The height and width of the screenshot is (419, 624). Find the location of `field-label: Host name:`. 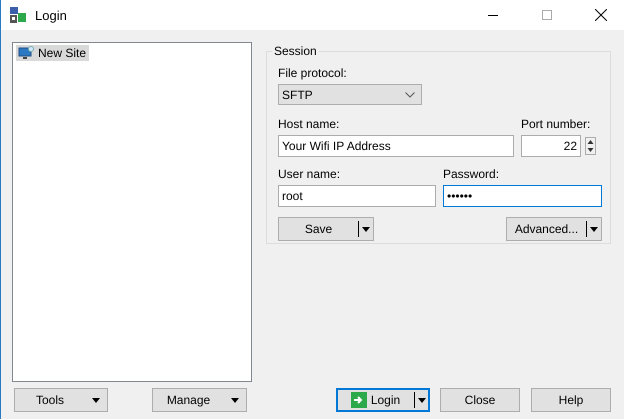

field-label: Host name: is located at coordinates (309, 124).